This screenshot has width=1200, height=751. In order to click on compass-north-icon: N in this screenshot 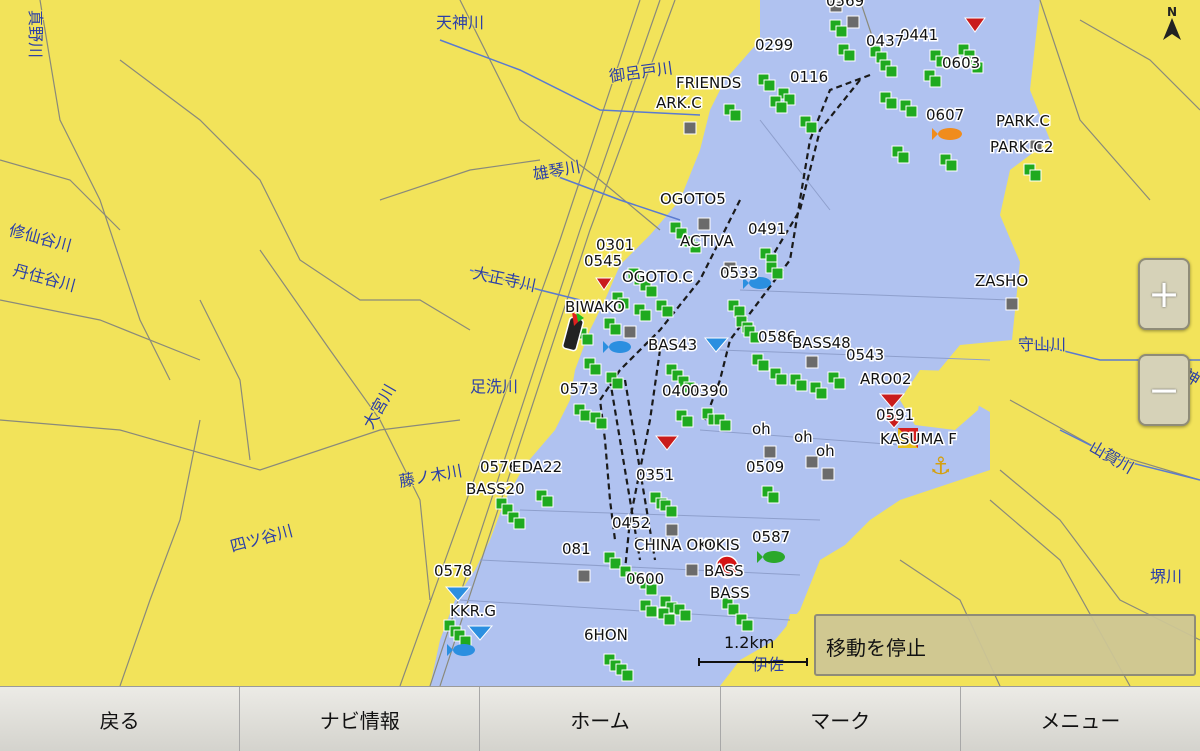, I will do `click(1172, 22)`.